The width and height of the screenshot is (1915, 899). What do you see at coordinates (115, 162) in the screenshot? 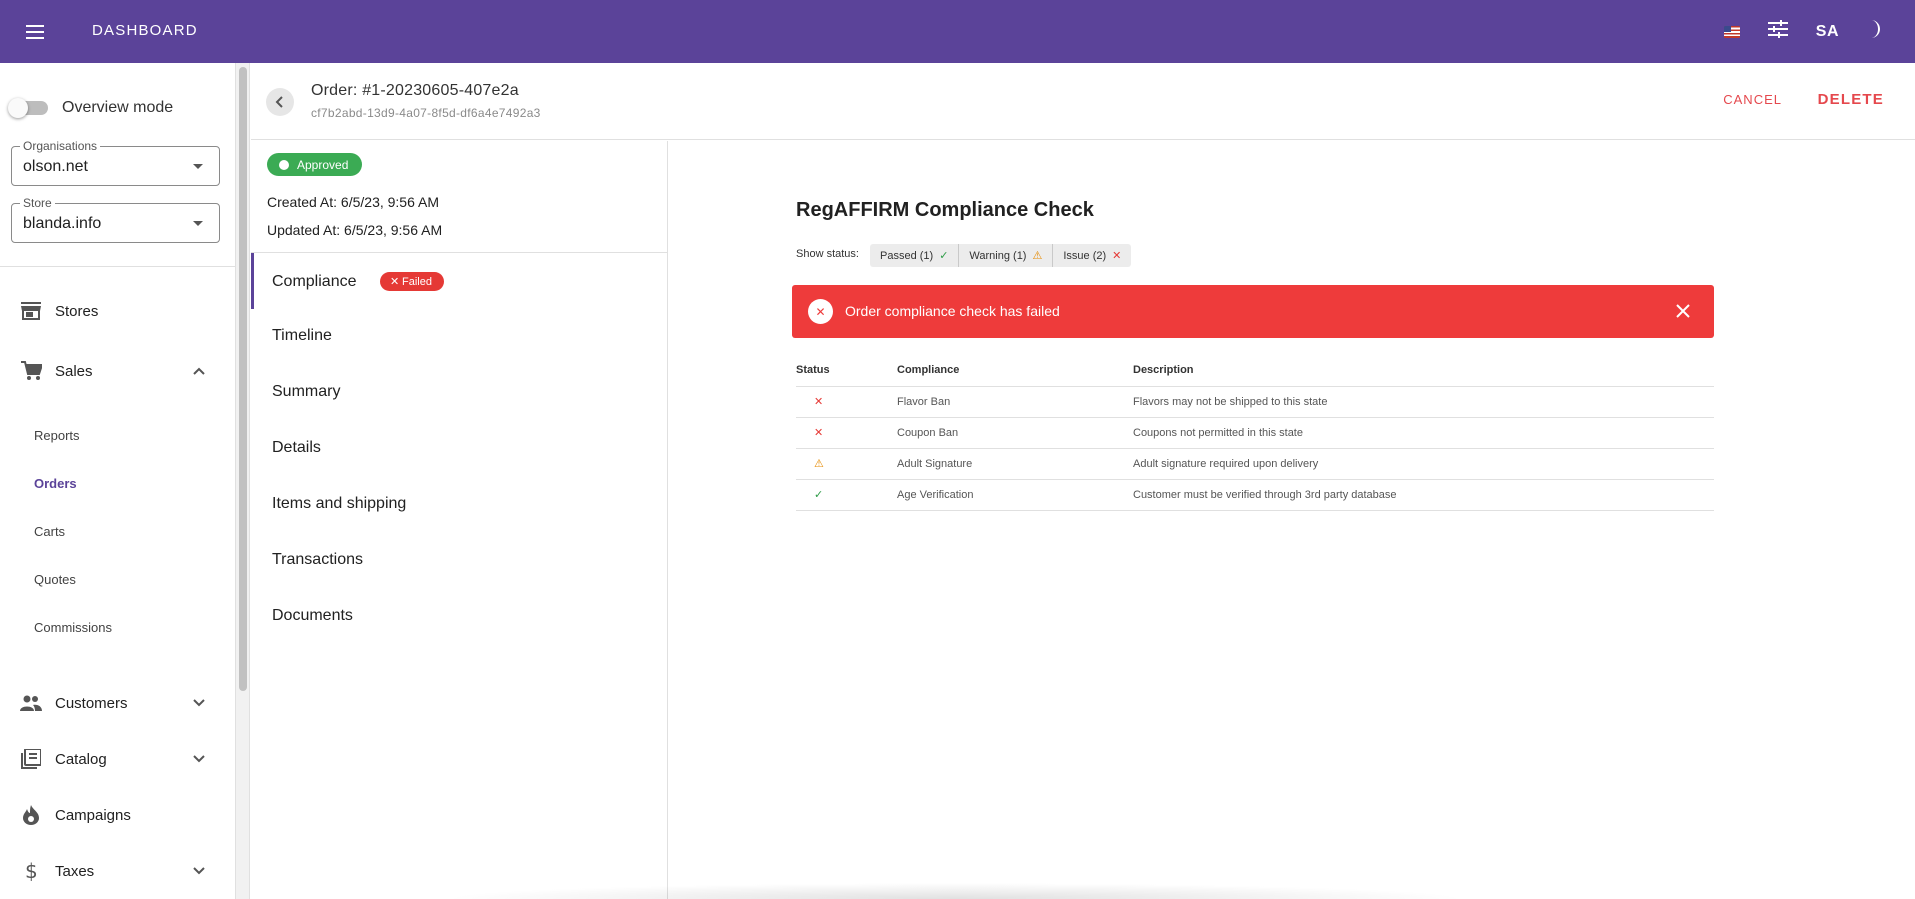
I see `organisations-select: Organisations olson.net` at bounding box center [115, 162].